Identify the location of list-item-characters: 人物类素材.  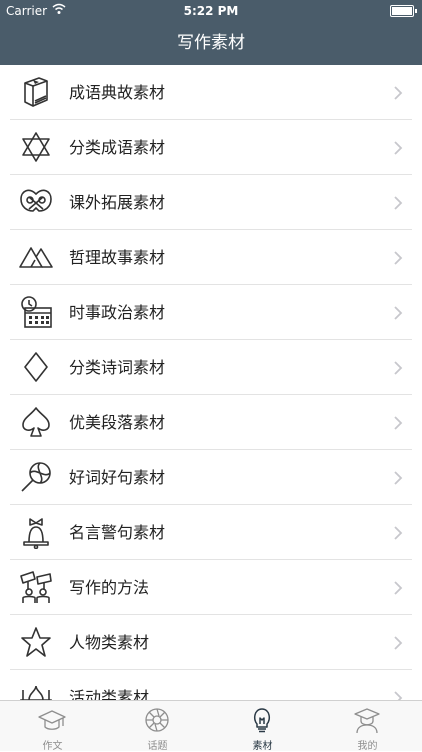
(211, 642).